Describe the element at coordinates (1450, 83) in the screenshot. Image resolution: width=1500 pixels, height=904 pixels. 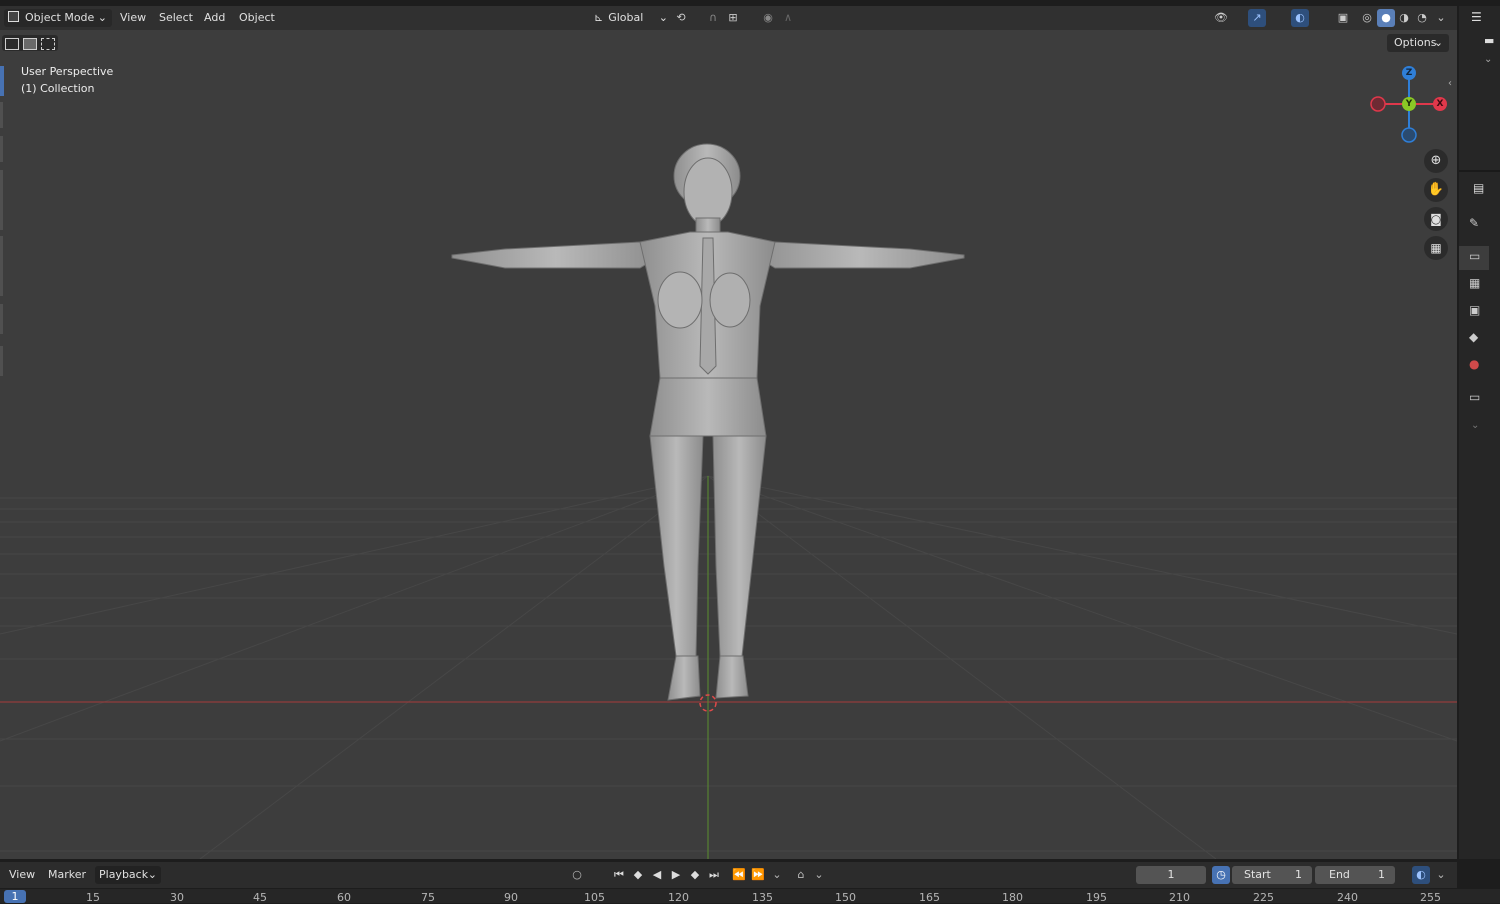
I see `sidebar-toggle-chevron-icon: ‹` at that location.